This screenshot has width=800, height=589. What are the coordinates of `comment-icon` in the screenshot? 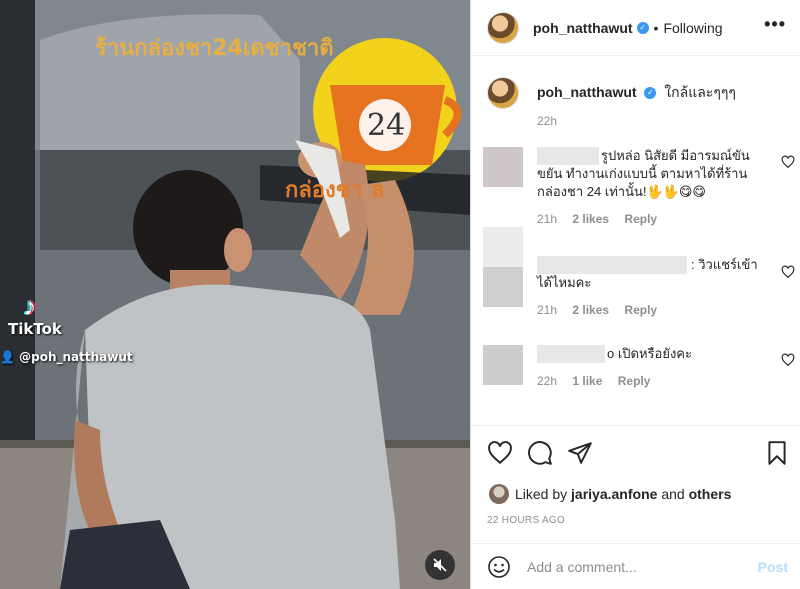 It's located at (540, 453).